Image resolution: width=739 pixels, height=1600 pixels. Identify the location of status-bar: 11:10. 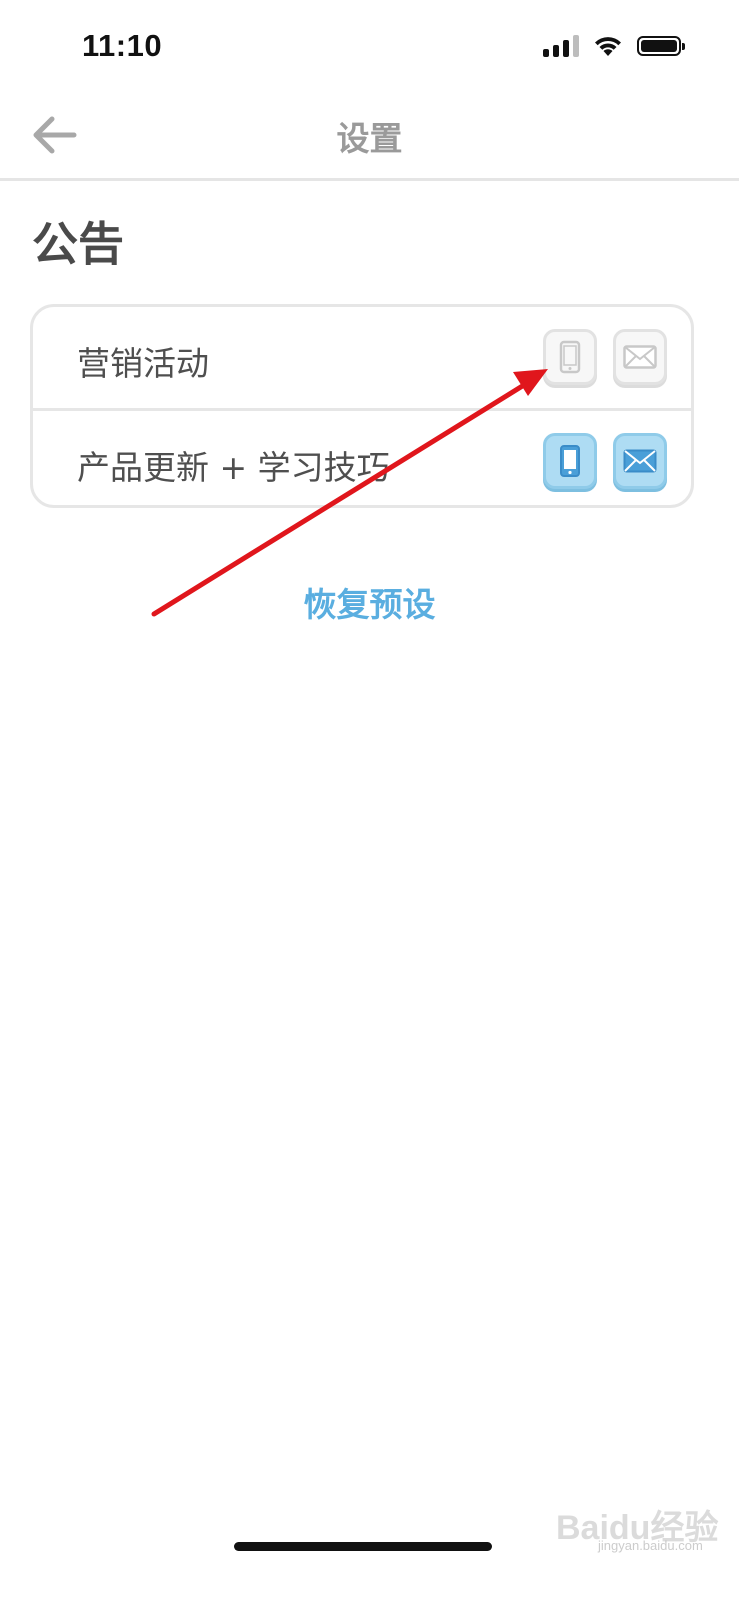
(369, 45).